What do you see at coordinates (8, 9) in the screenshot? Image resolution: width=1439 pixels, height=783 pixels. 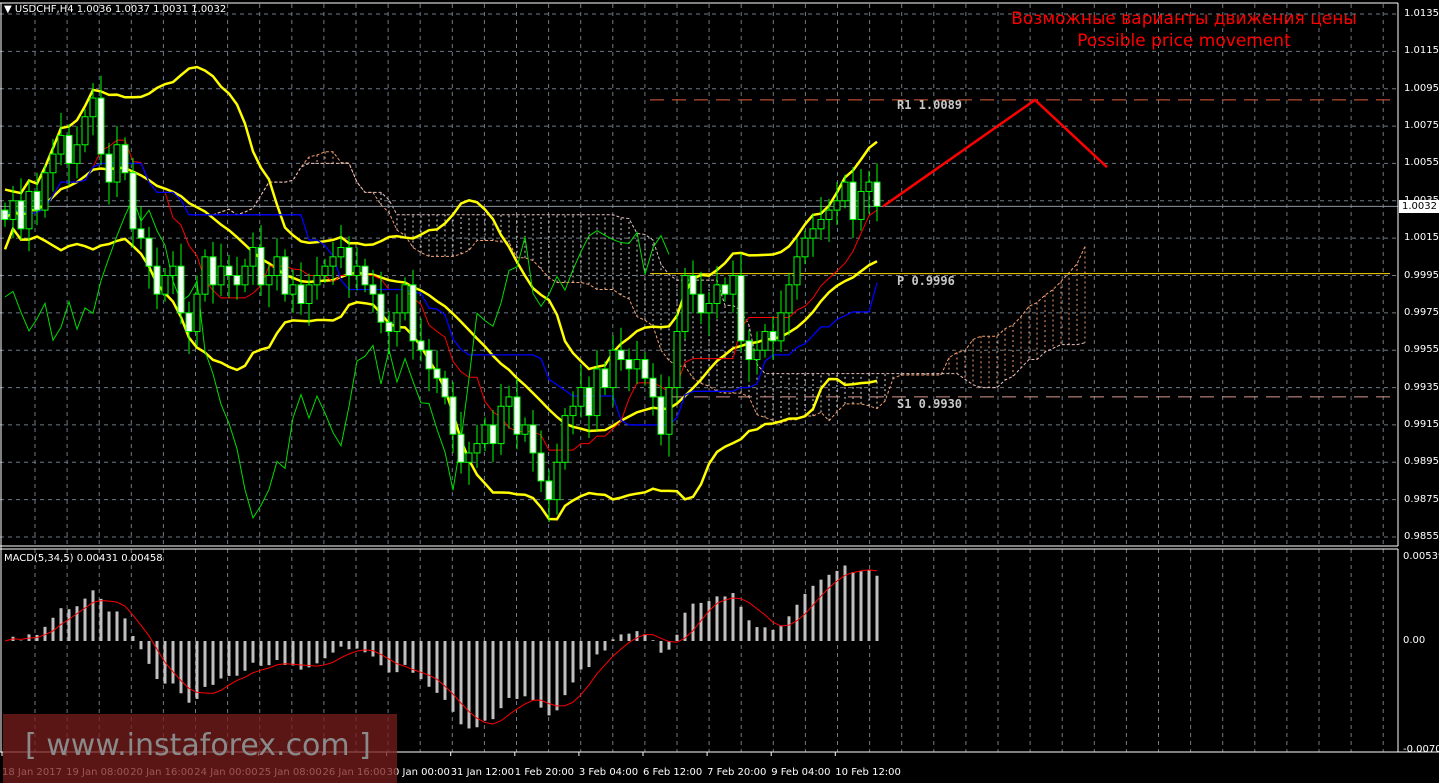 I see `dropdown-triangle-icon: ▼` at bounding box center [8, 9].